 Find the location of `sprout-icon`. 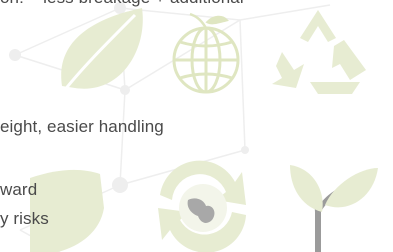

sprout-icon is located at coordinates (334, 208).